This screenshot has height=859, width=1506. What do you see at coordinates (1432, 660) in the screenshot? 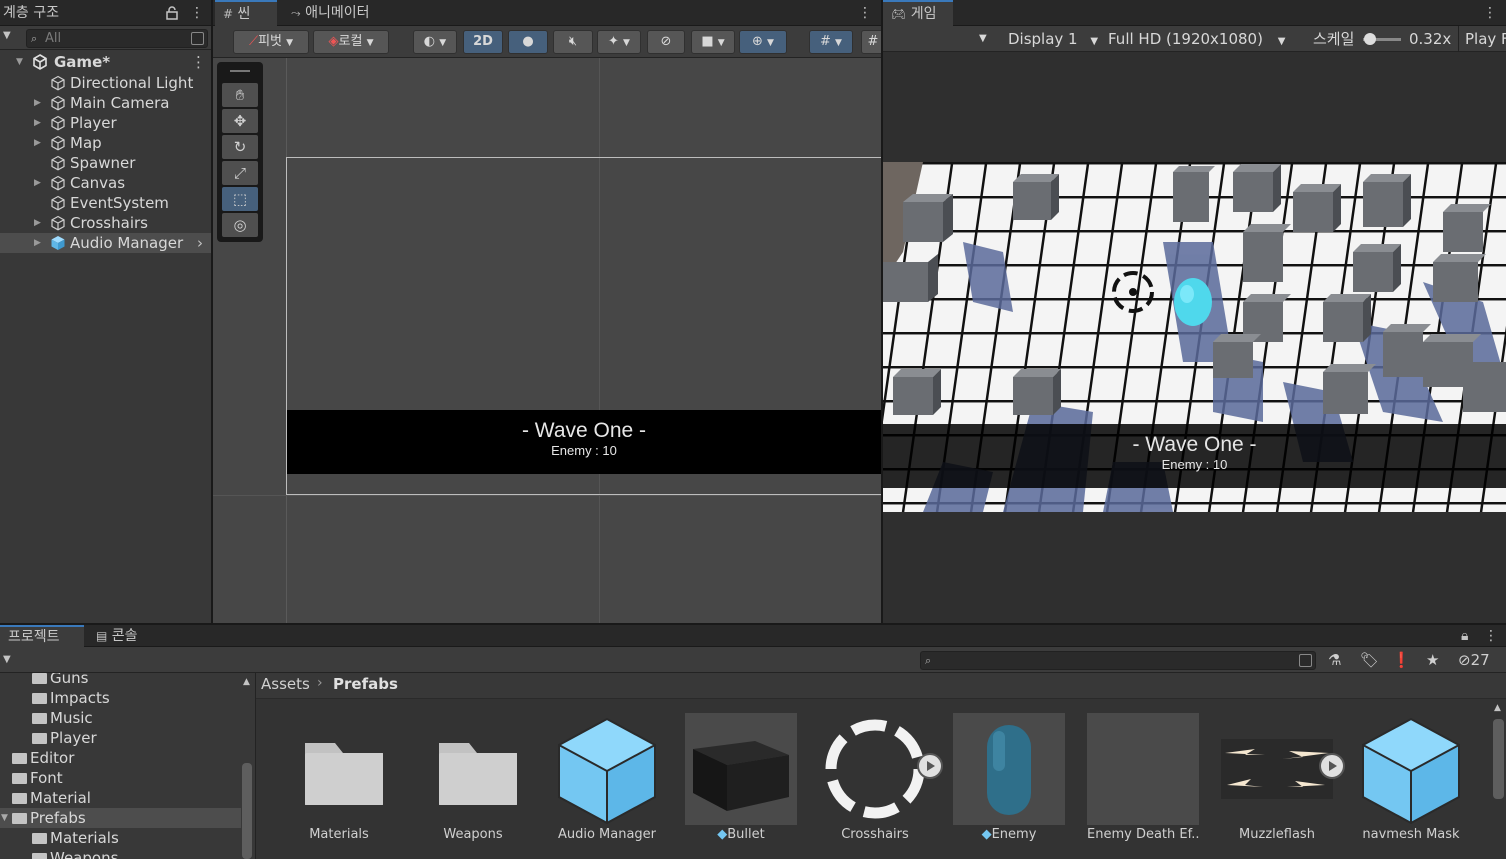
I see `favorite-star-icon: ★` at bounding box center [1432, 660].